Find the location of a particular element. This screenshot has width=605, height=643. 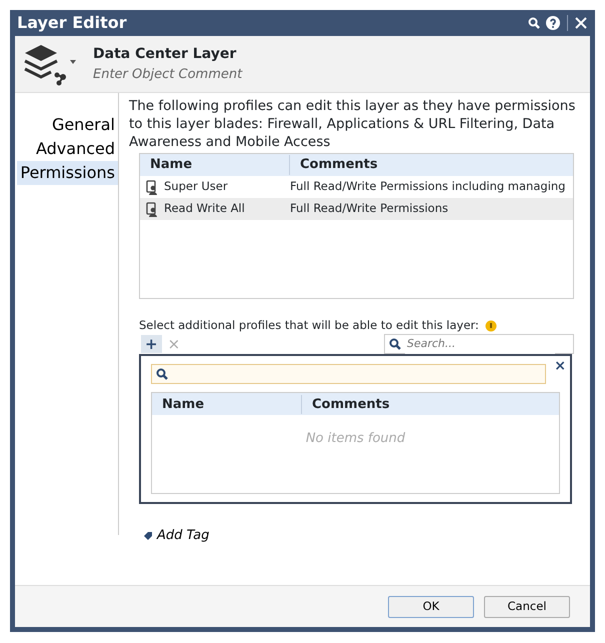

cancel-button: Cancel is located at coordinates (527, 607).